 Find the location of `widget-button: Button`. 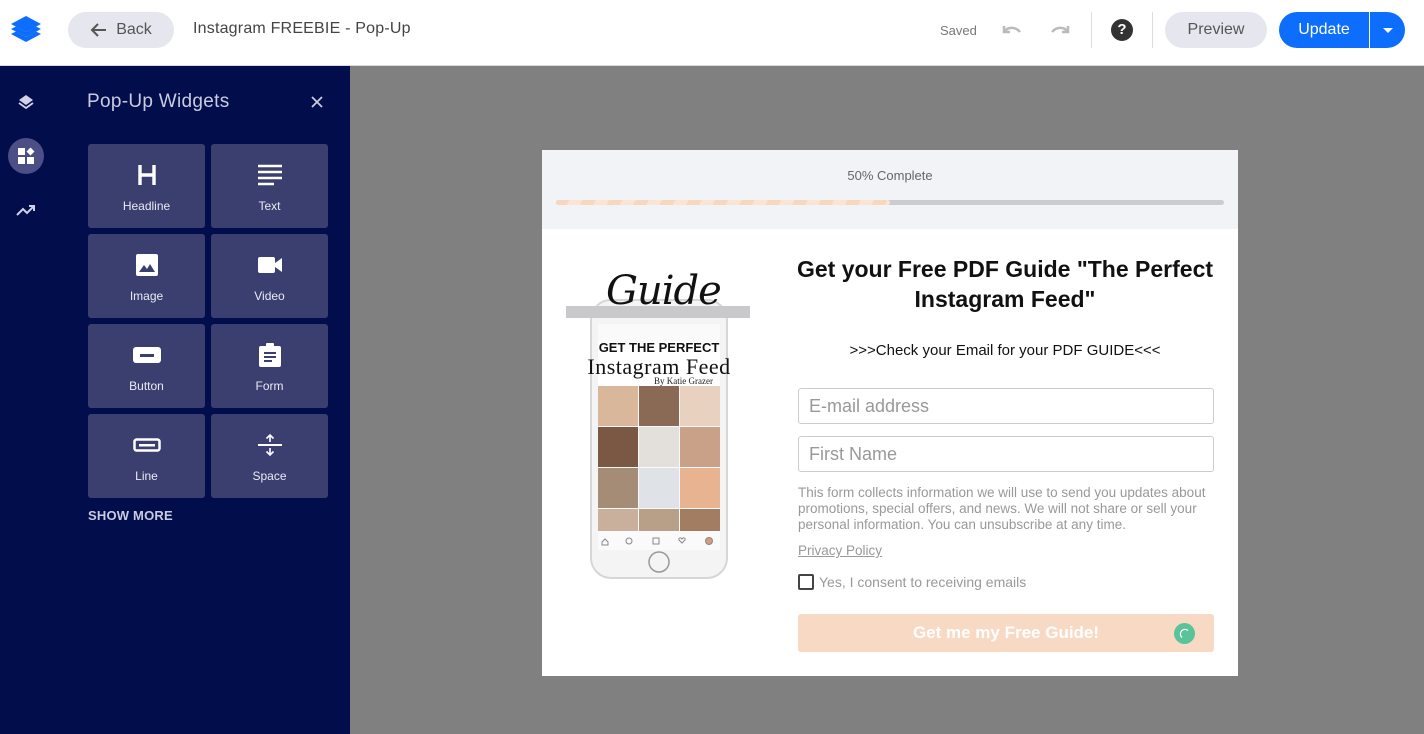

widget-button: Button is located at coordinates (146, 366).